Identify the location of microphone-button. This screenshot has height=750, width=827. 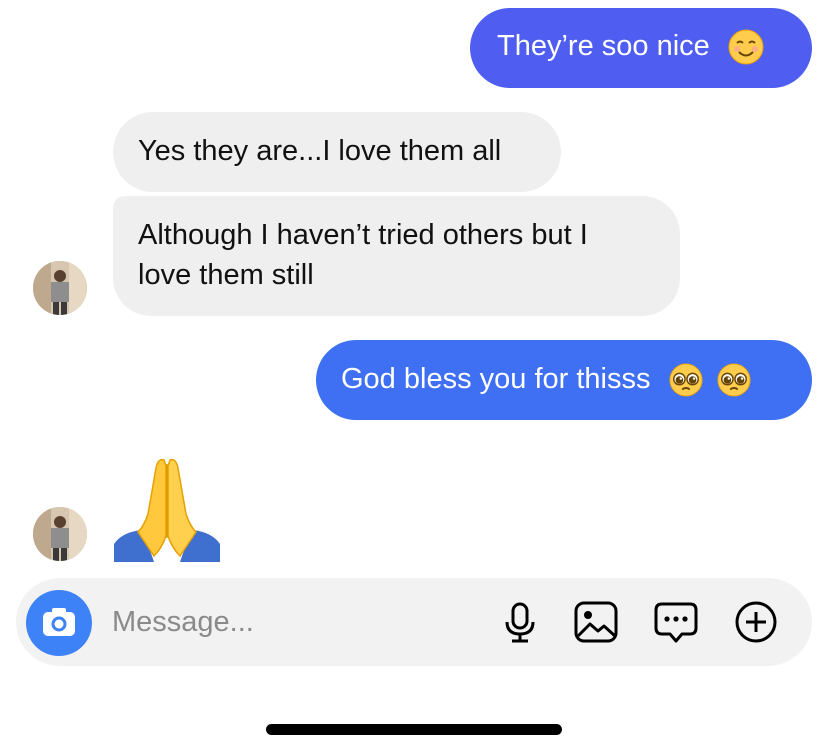
(520, 622).